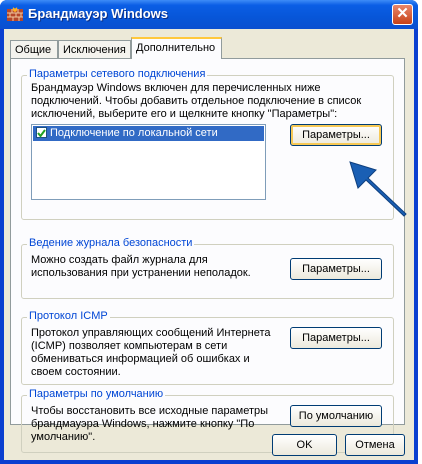  Describe the element at coordinates (15, 14) in the screenshot. I see `firewall-icon` at that location.